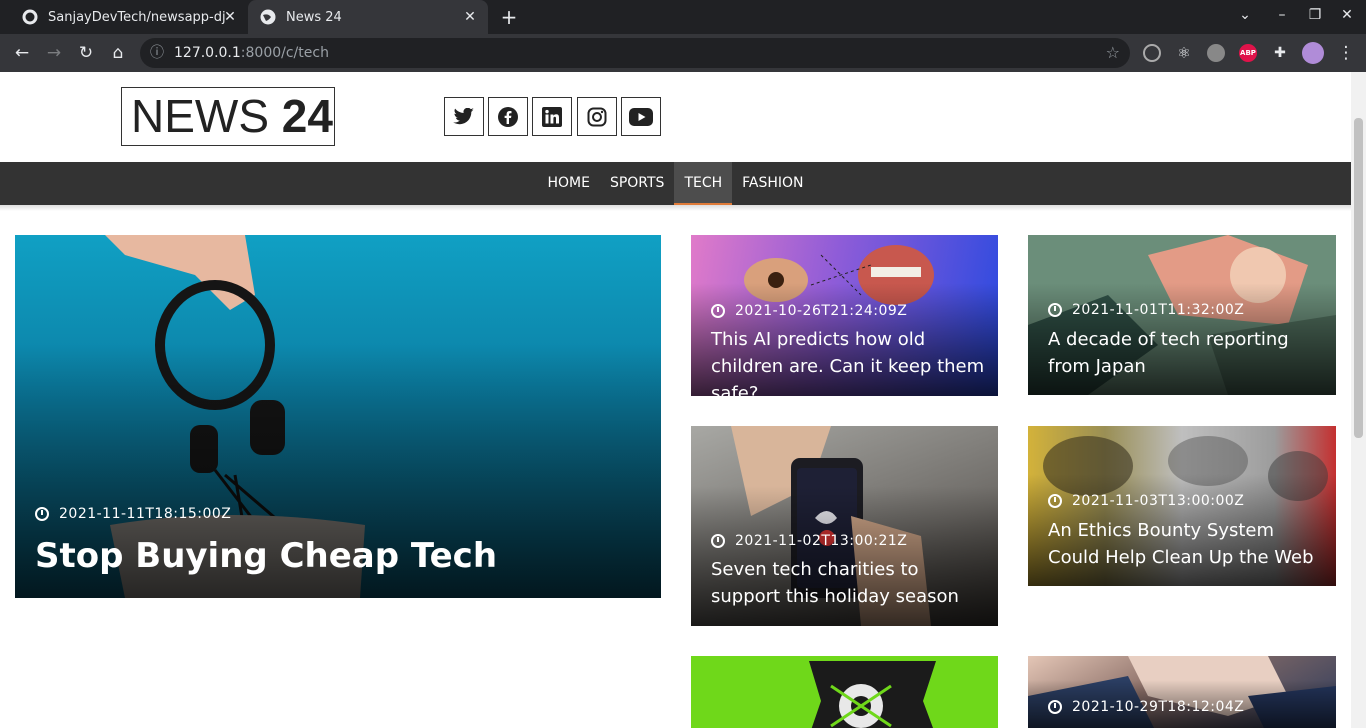 The image size is (1366, 728). I want to click on abp-icon: ABP, so click(1248, 53).